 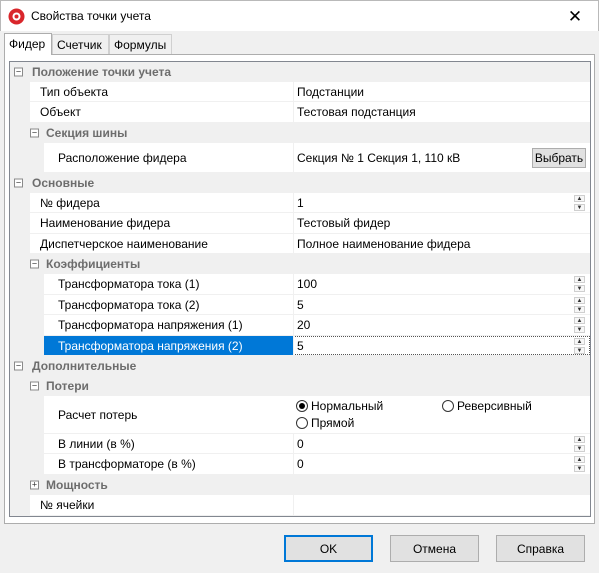 I want to click on tab-formulas: Формулы, so click(x=140, y=44).